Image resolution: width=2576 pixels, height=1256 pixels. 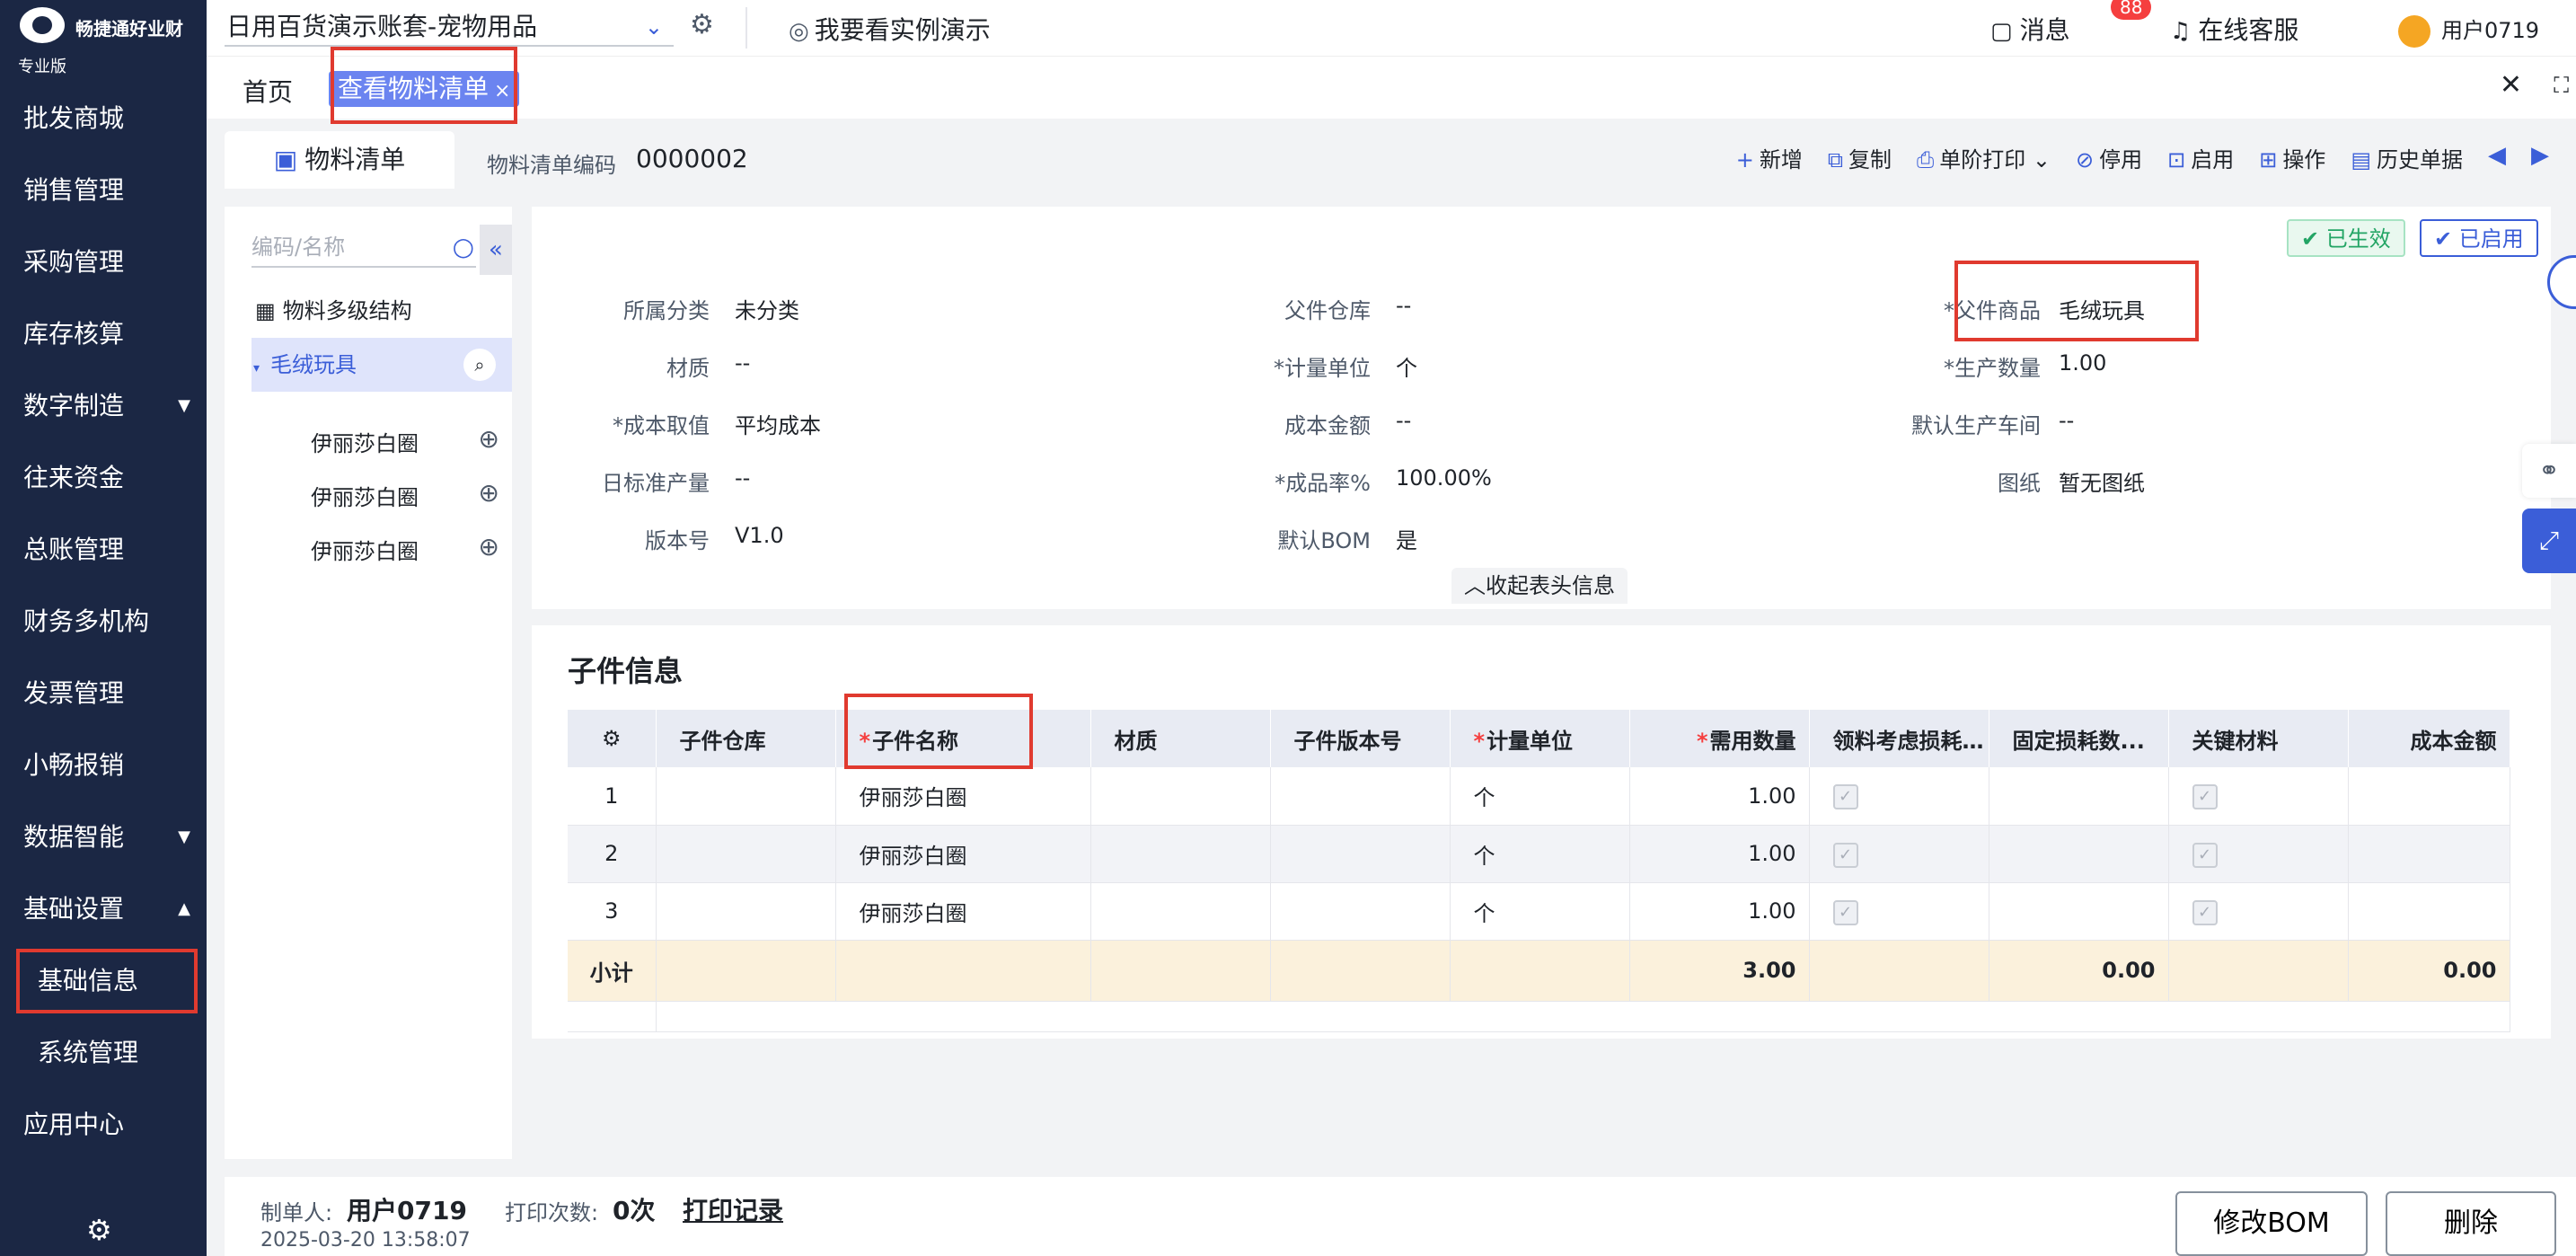 I want to click on account-select: 日用百货演示账套-宠物用品 ⌄, so click(x=449, y=27).